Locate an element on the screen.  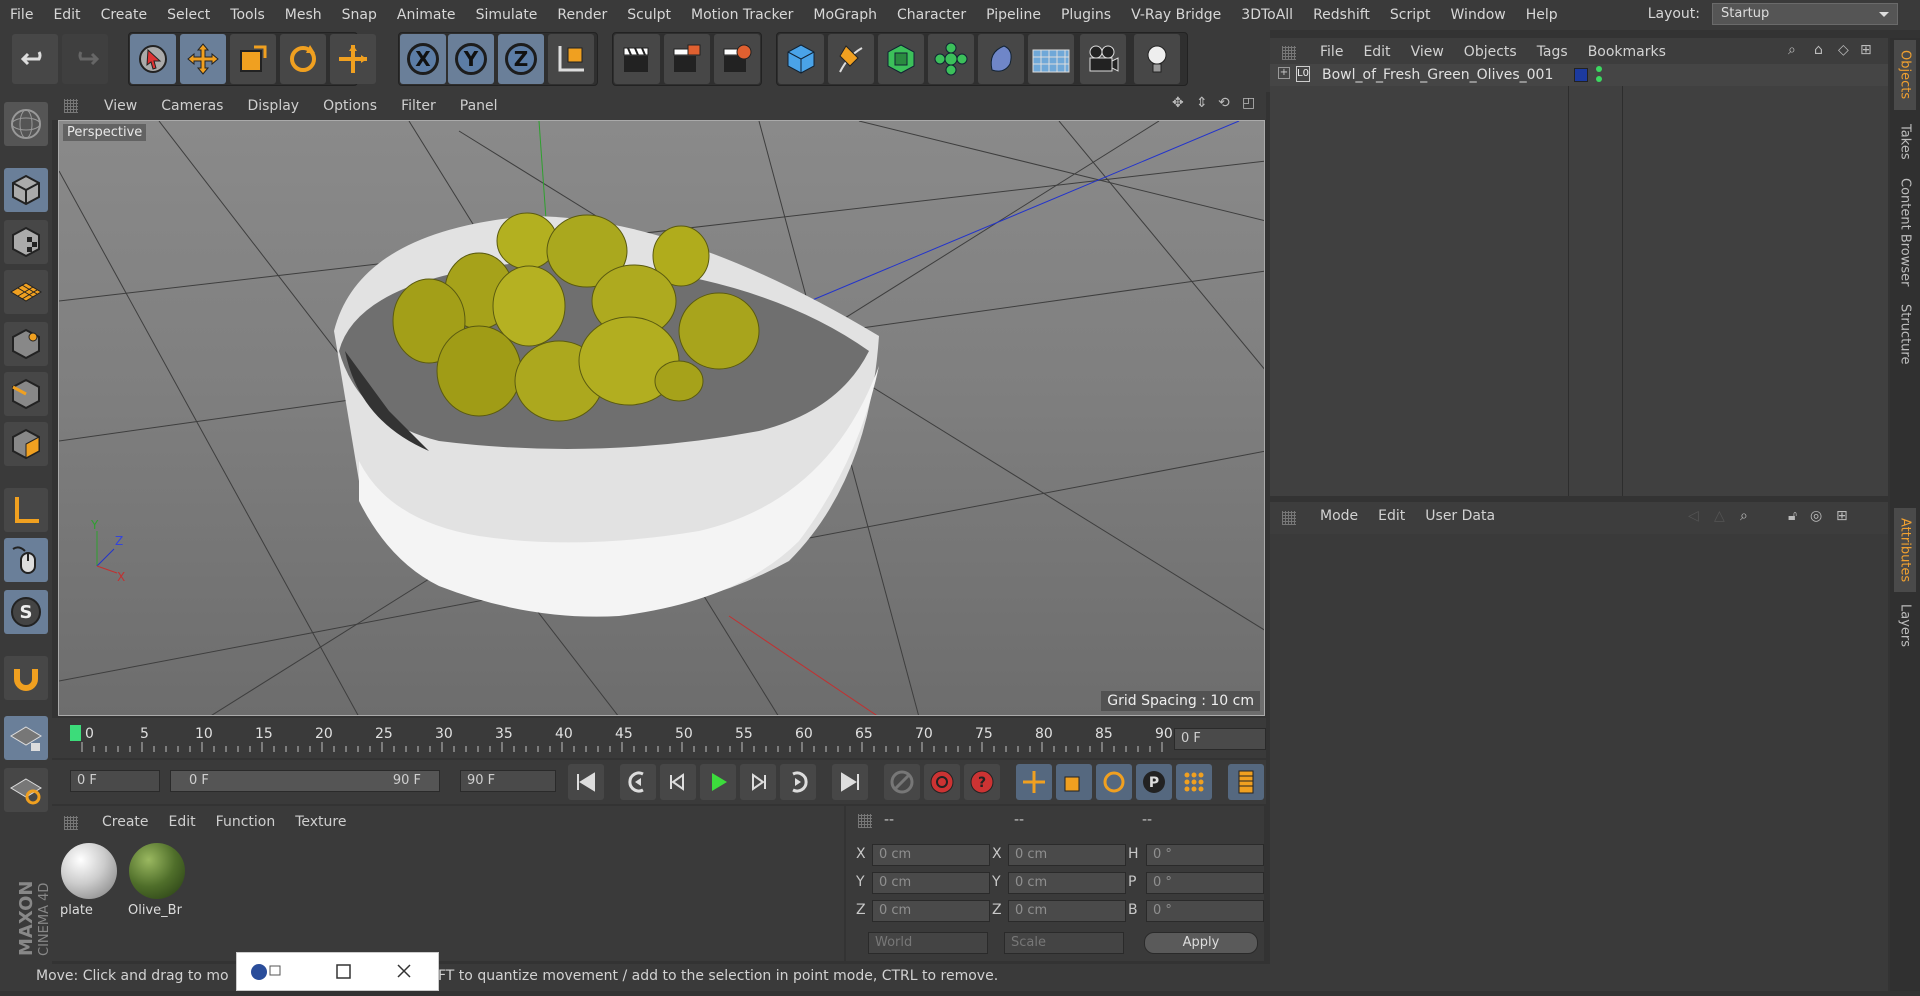
render-visibility-dot is located at coordinates (1599, 79).